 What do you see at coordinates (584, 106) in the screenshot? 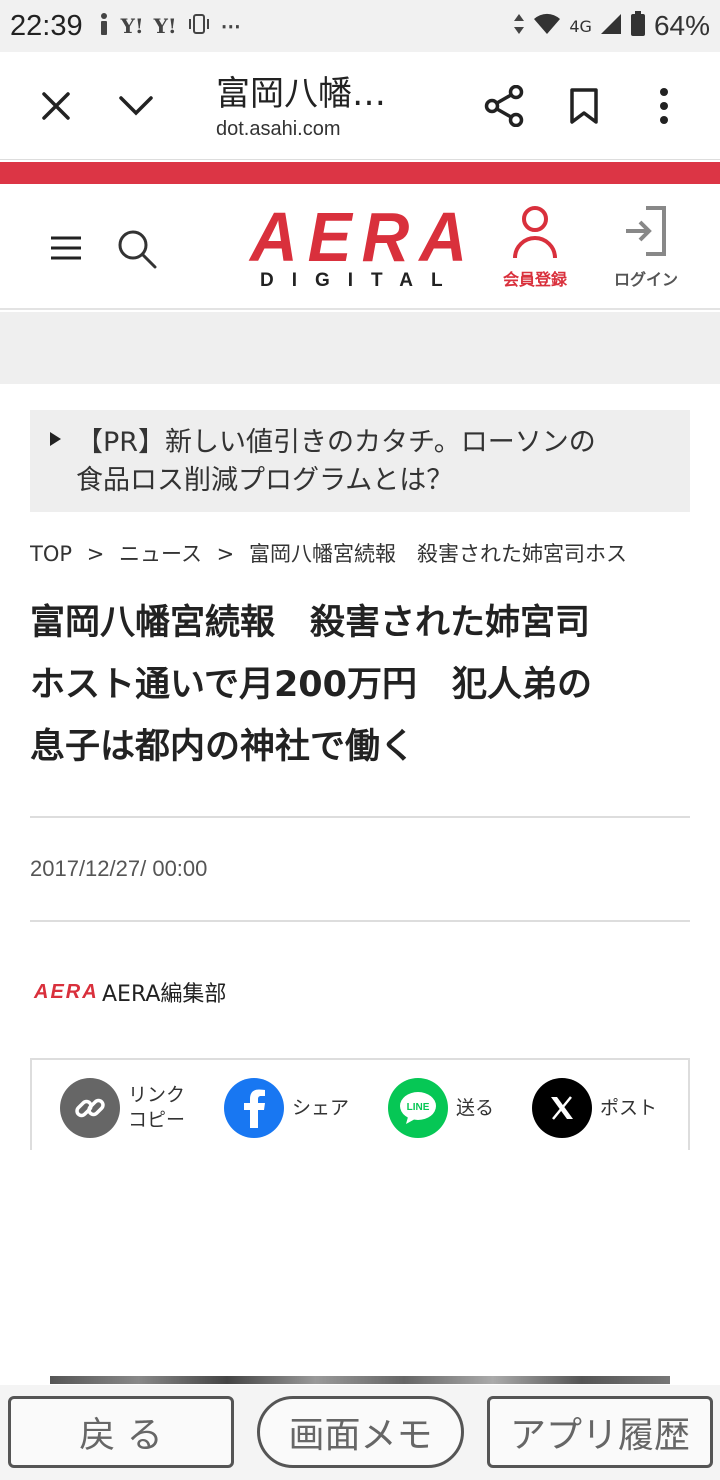
I see `bookmark-icon` at bounding box center [584, 106].